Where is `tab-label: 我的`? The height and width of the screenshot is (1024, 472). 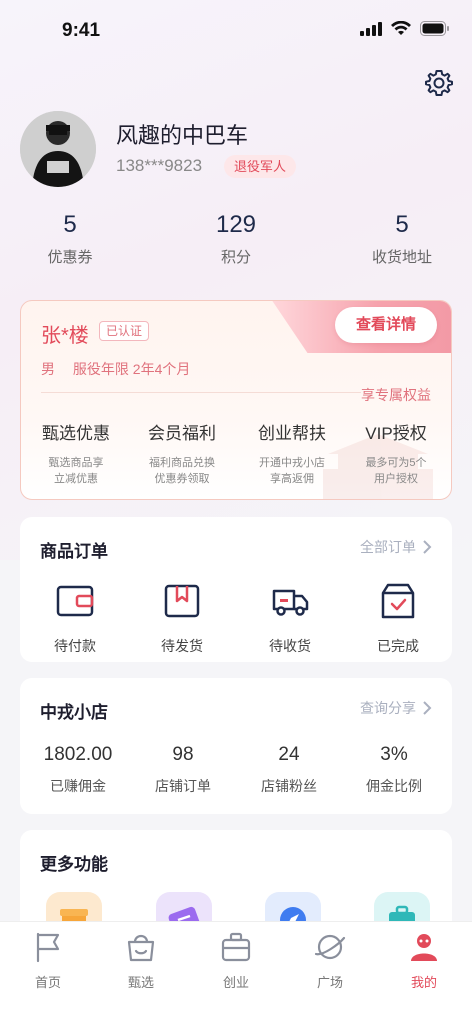
tab-label: 我的 is located at coordinates (423, 982).